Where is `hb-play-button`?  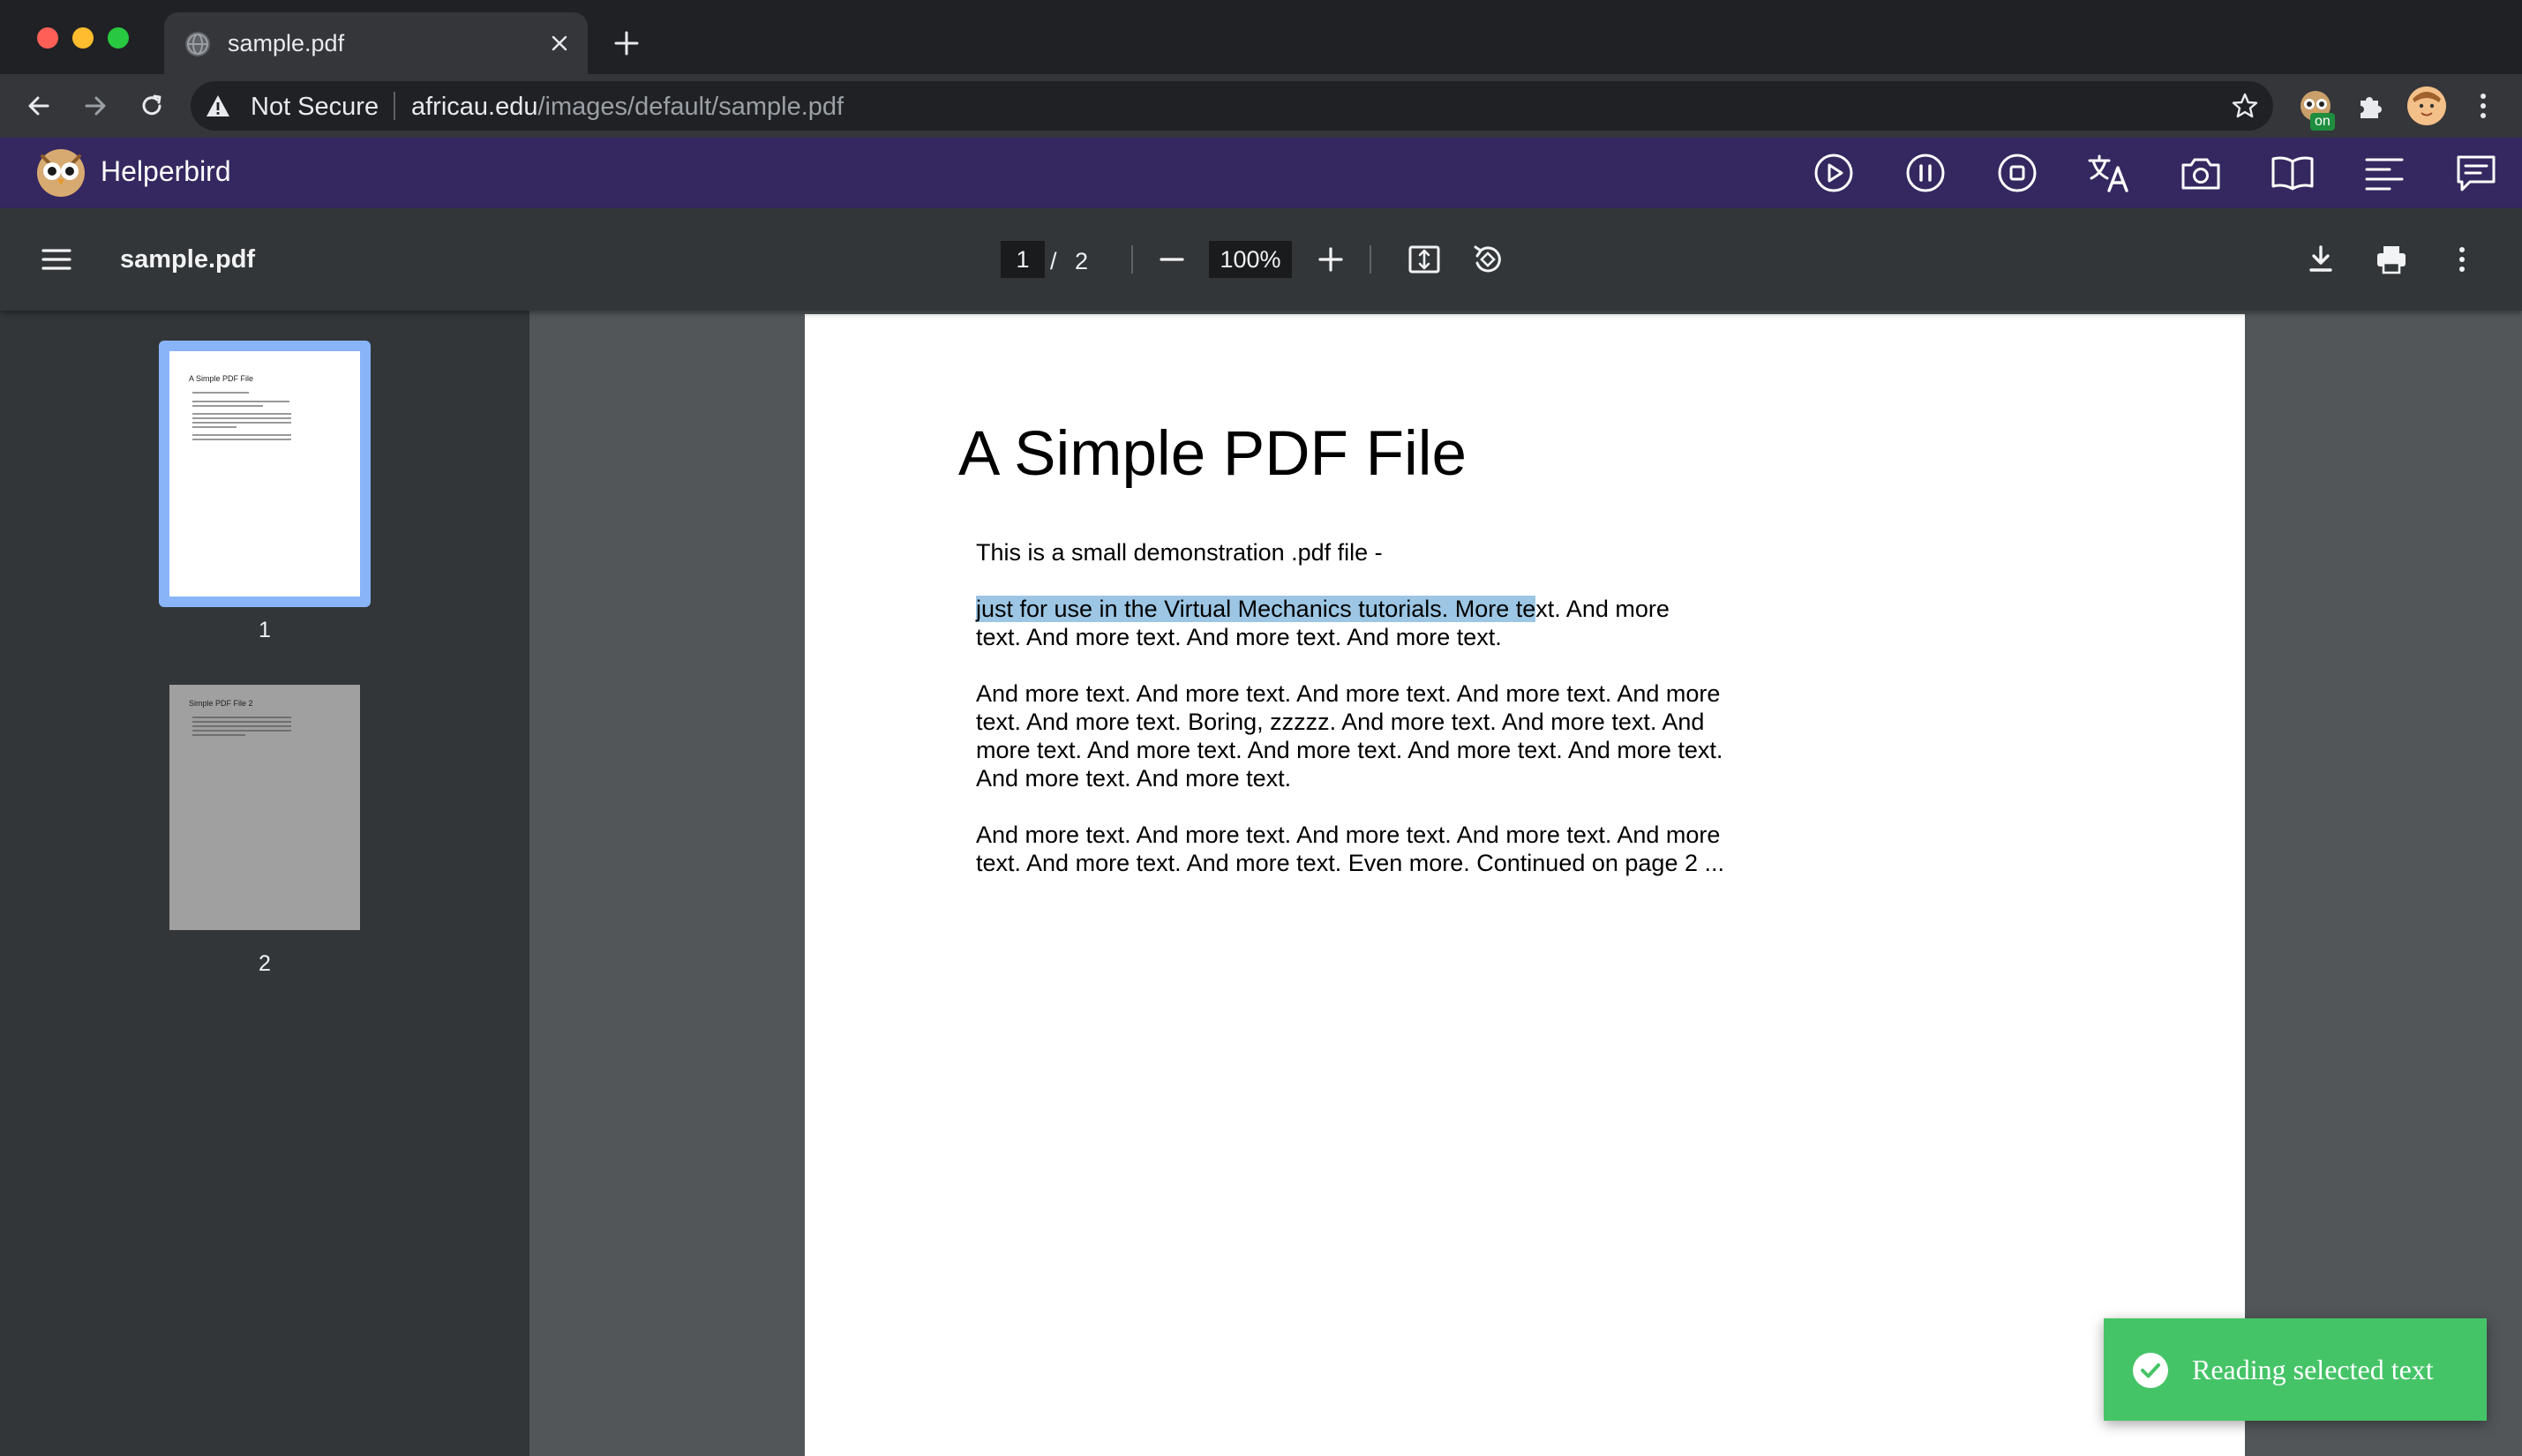
hb-play-button is located at coordinates (1834, 173).